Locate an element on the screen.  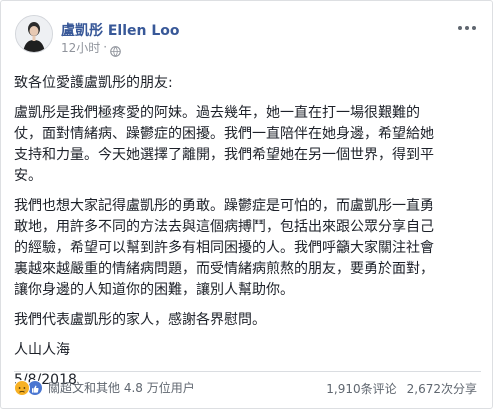
more-options-icon is located at coordinates (467, 28).